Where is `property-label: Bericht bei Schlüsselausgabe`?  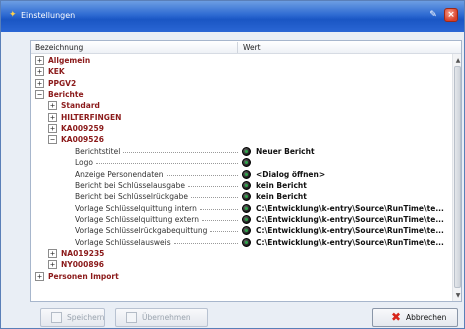 property-label: Bericht bei Schlüsselausgabe is located at coordinates (130, 185).